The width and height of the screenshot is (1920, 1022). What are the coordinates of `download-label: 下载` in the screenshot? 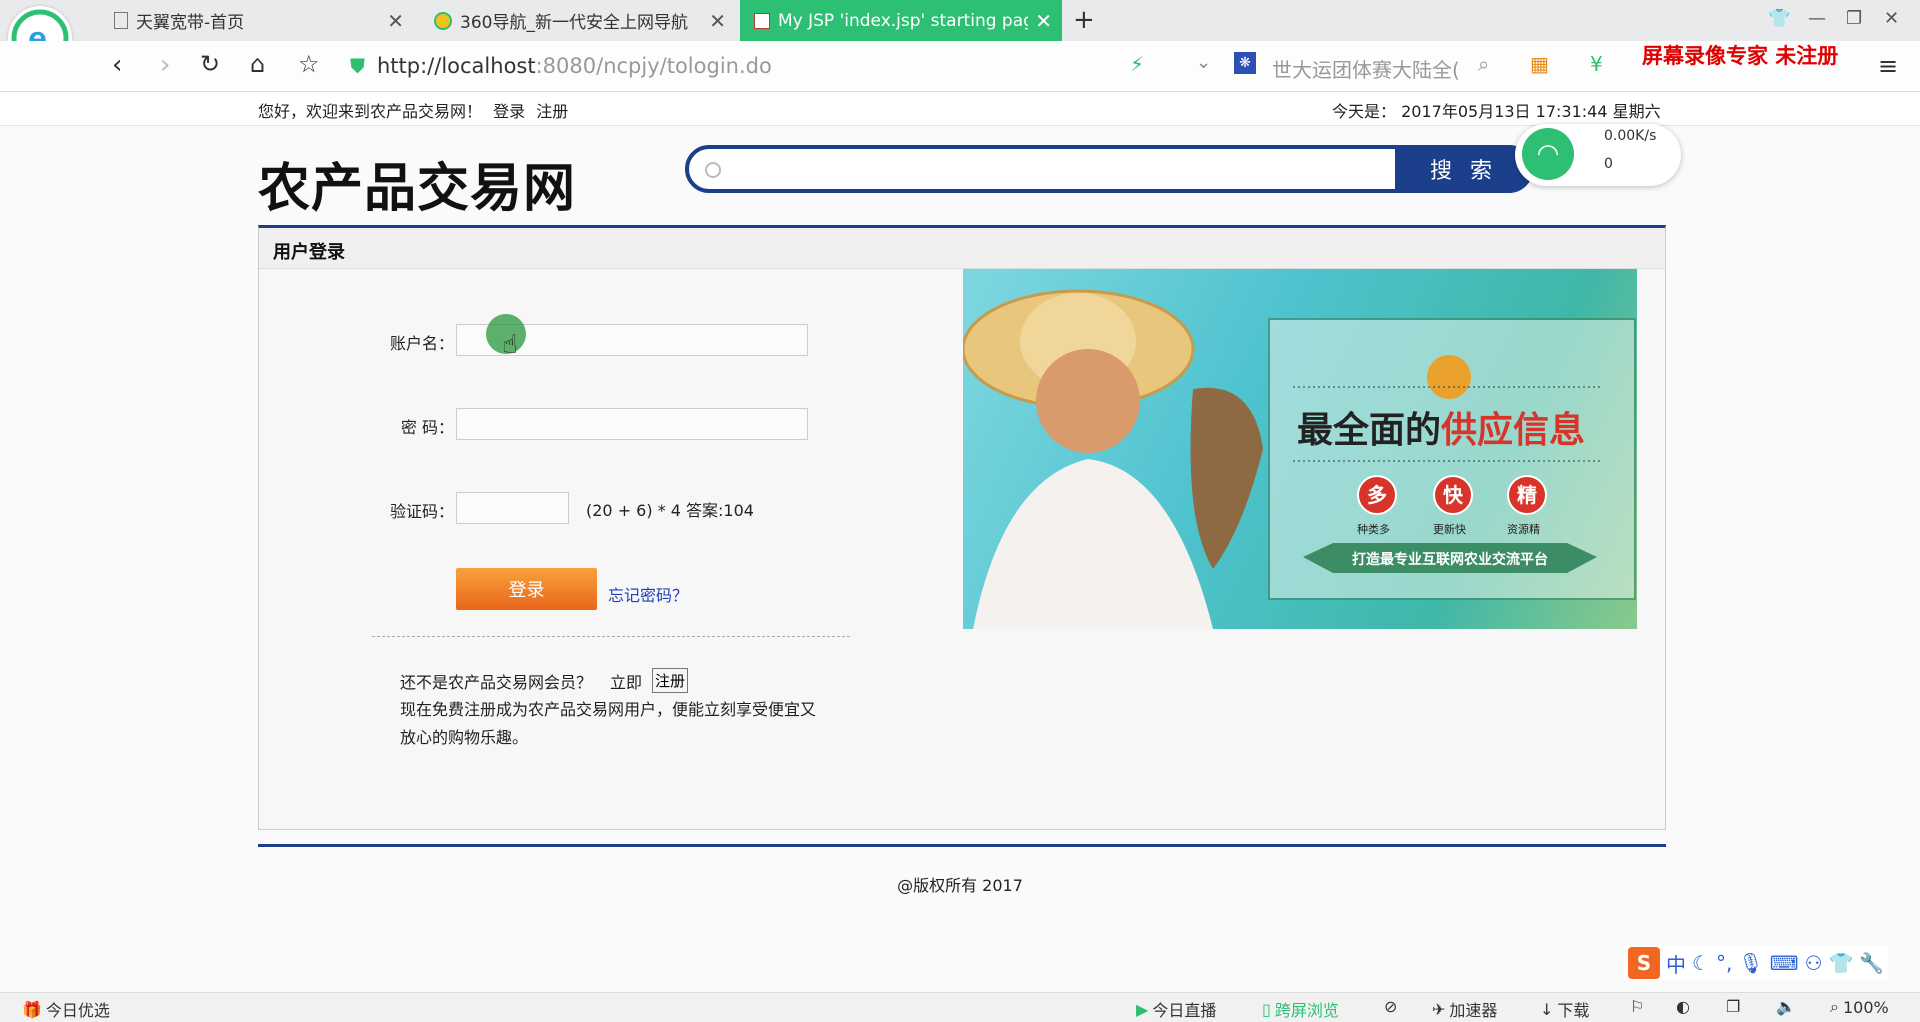 It's located at (1573, 1010).